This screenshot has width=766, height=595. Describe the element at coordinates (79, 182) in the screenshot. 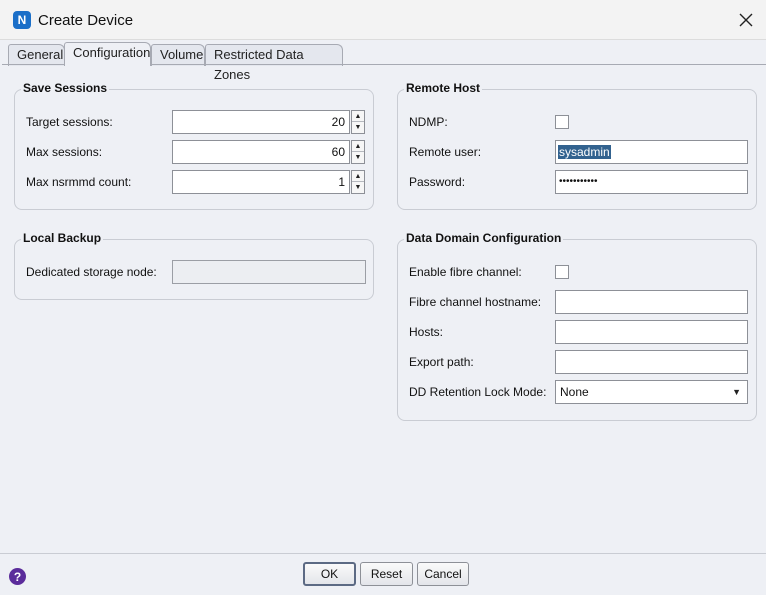

I see `max-nsrmmd-label: Max nsrmmd count:` at that location.